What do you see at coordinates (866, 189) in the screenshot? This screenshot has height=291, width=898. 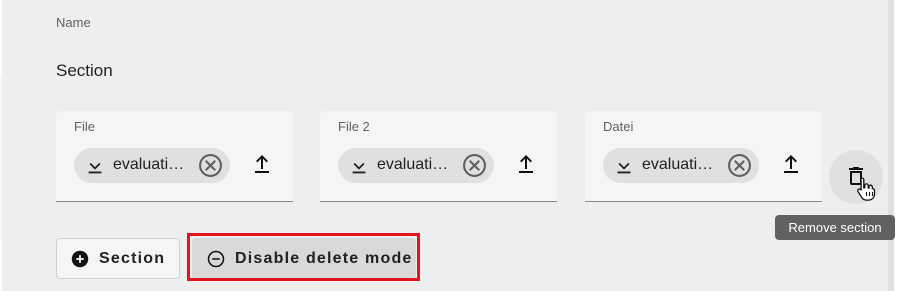 I see `hand-pointer-icon` at bounding box center [866, 189].